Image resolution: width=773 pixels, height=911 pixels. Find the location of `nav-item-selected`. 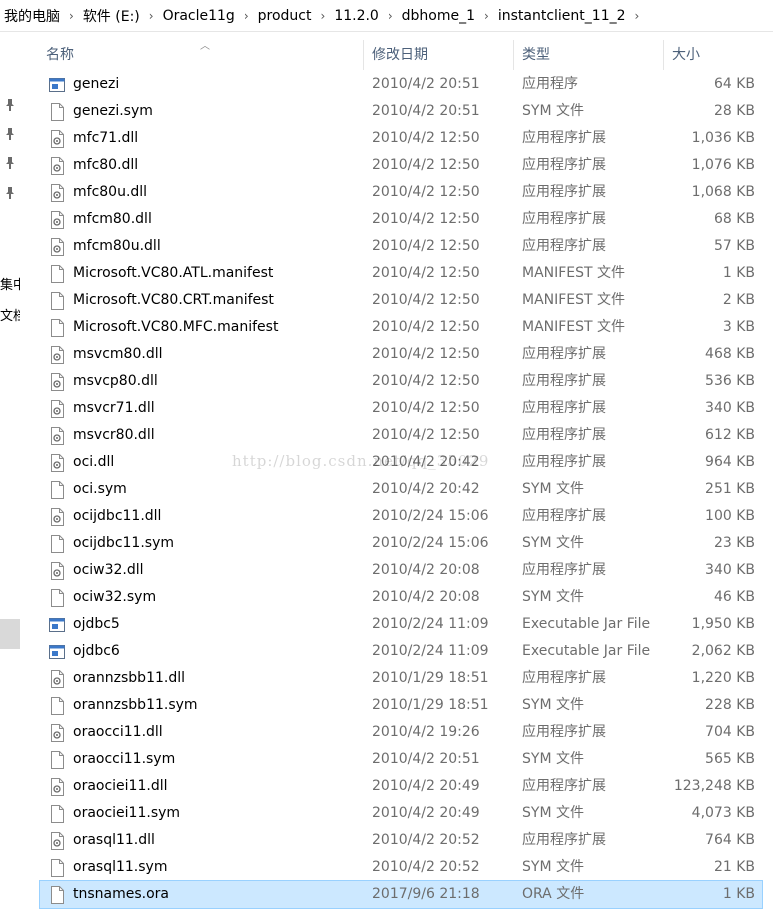

nav-item-selected is located at coordinates (10, 634).